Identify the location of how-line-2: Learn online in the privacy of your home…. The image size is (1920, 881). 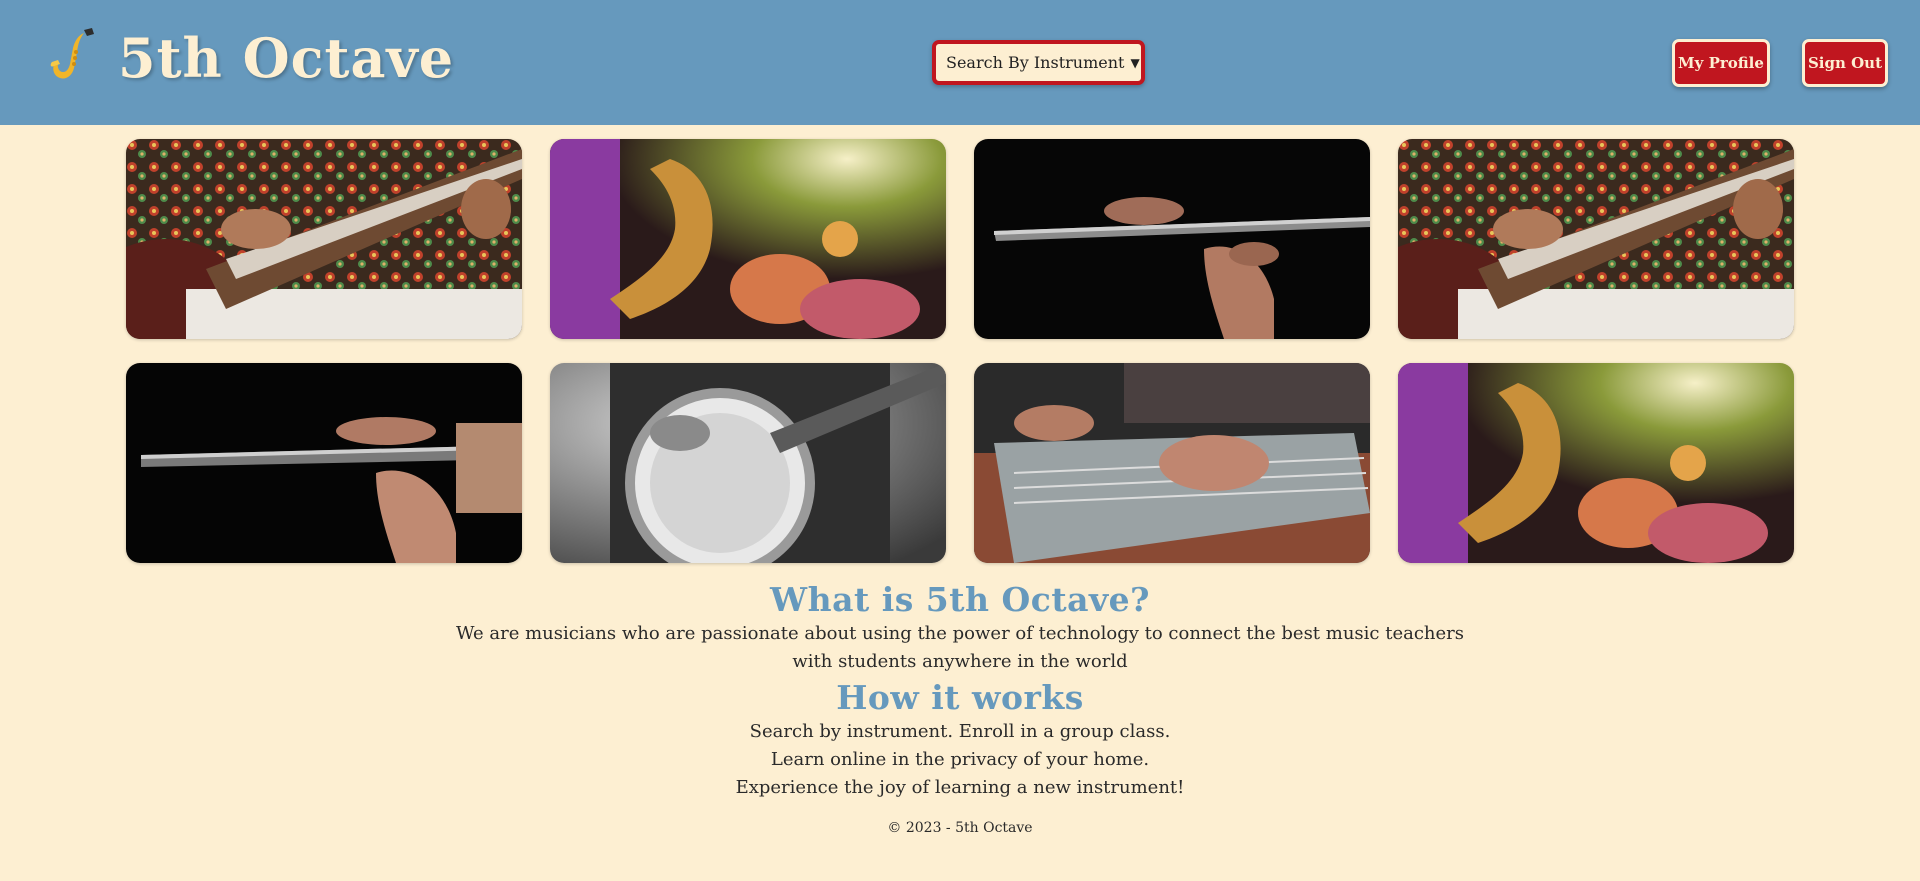
(960, 759).